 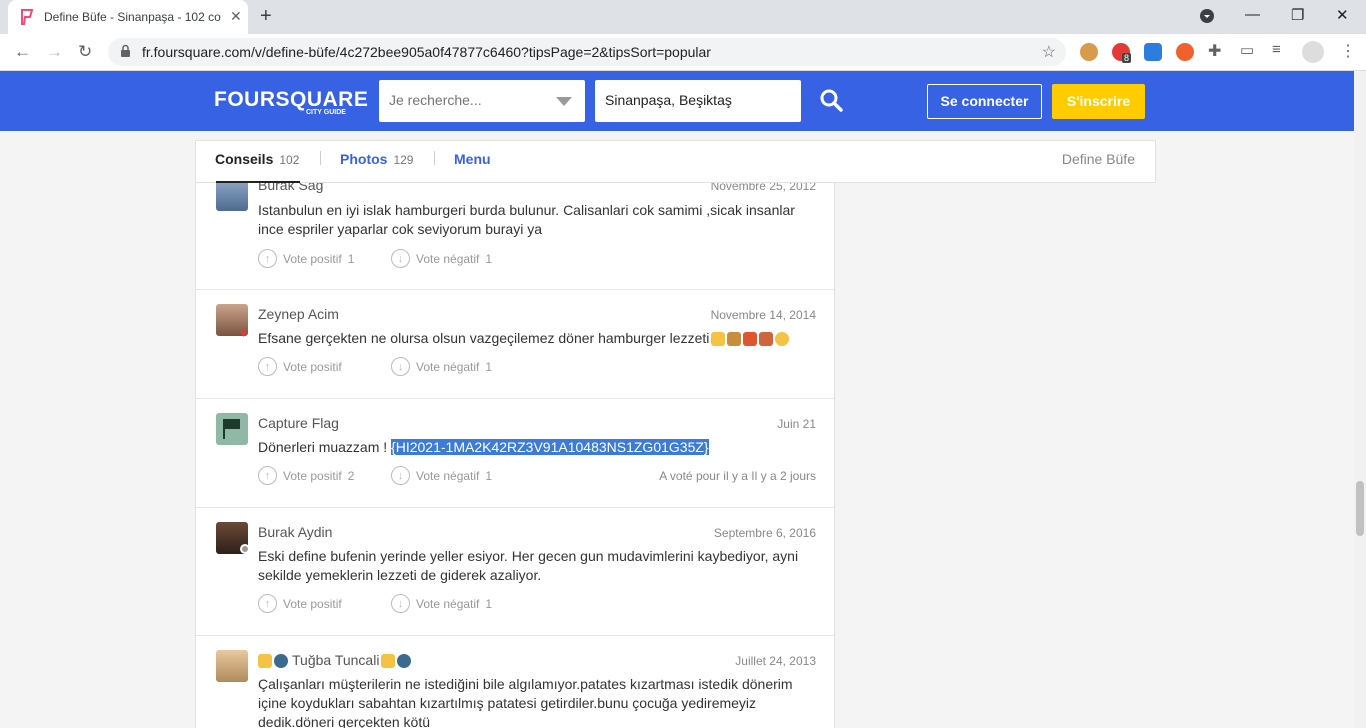 I want to click on eye-emoji-icon, so click(x=281, y=661).